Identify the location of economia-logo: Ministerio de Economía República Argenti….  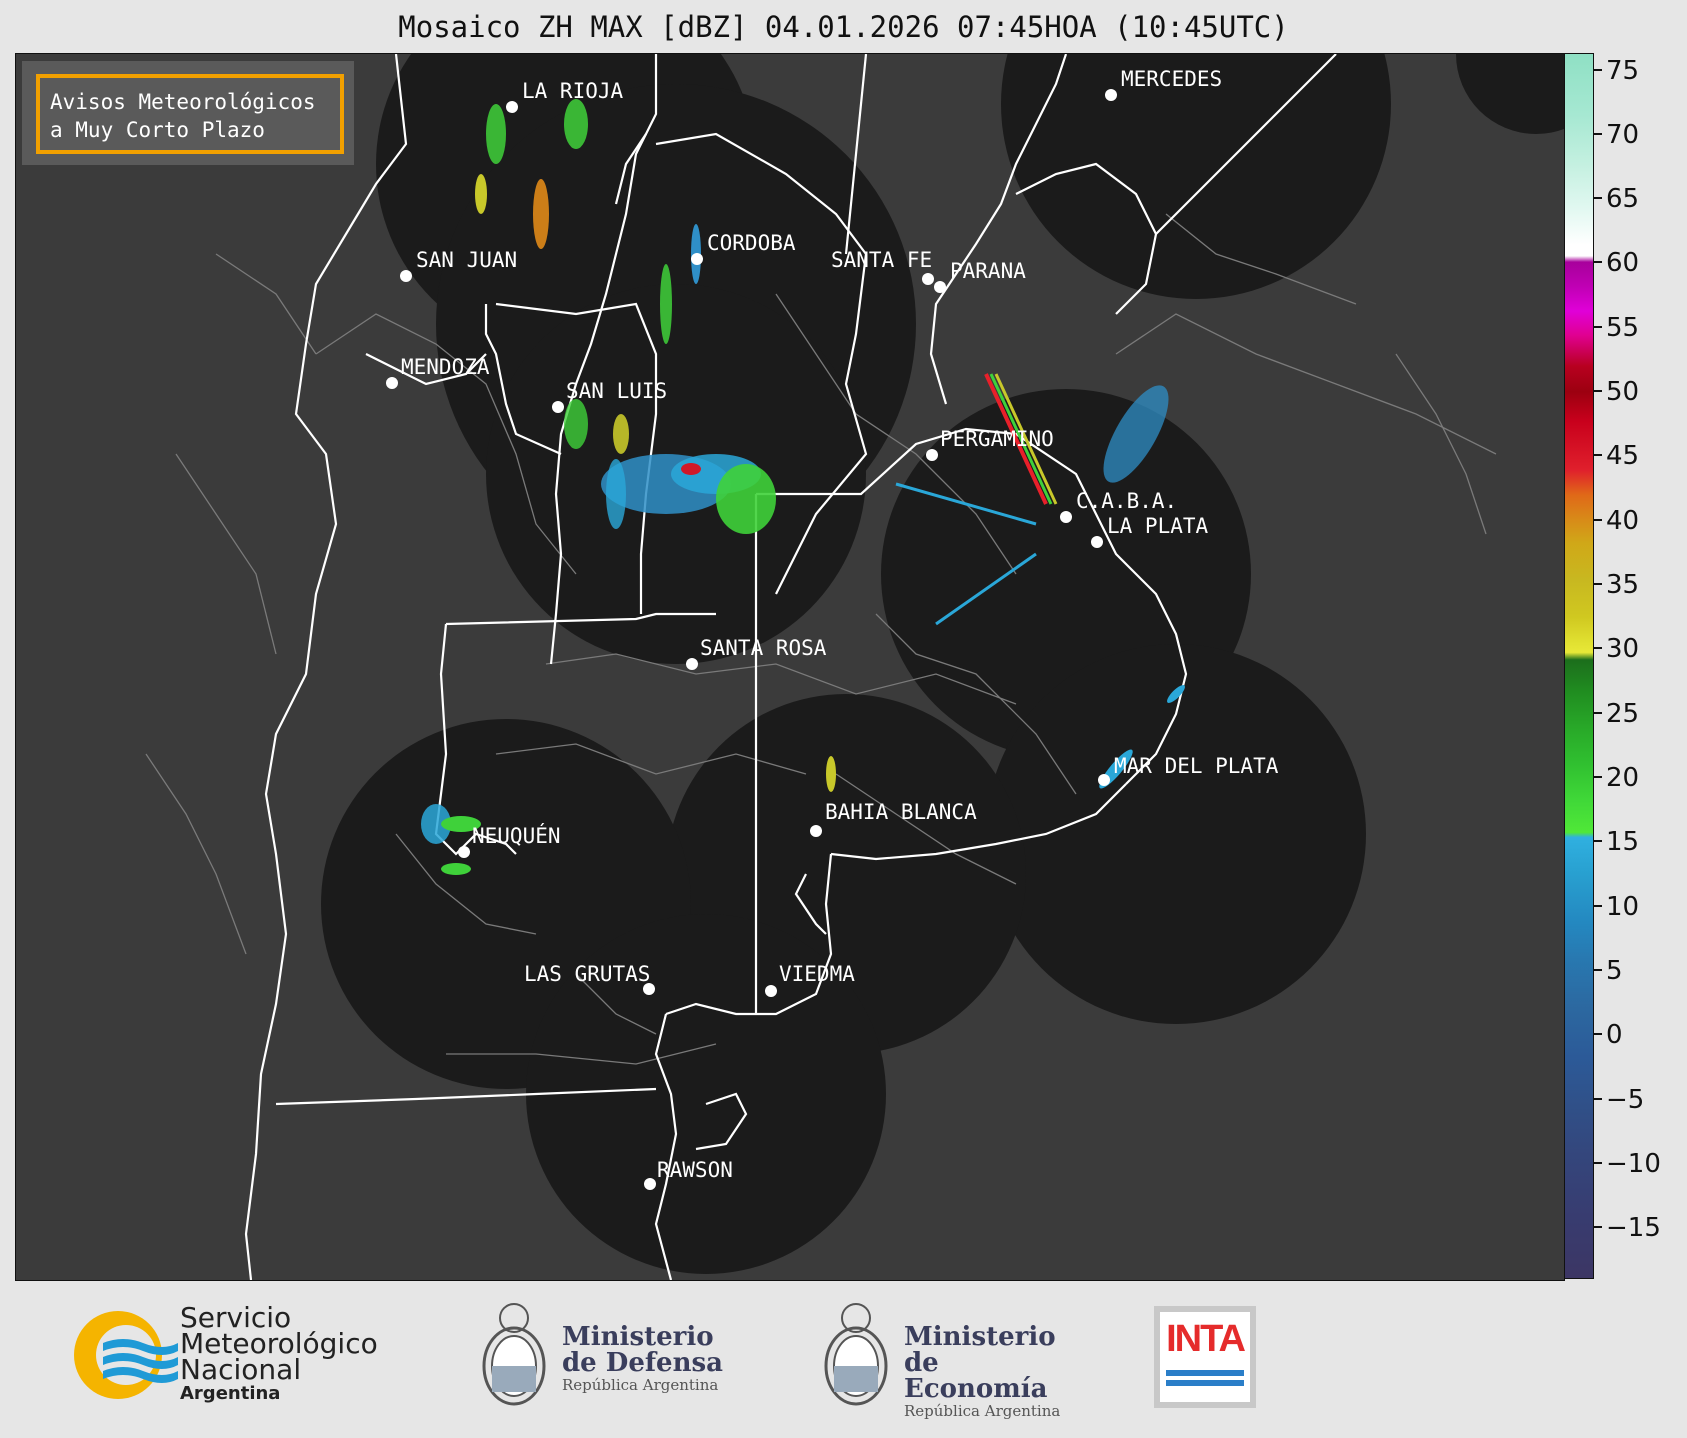
(950, 1358).